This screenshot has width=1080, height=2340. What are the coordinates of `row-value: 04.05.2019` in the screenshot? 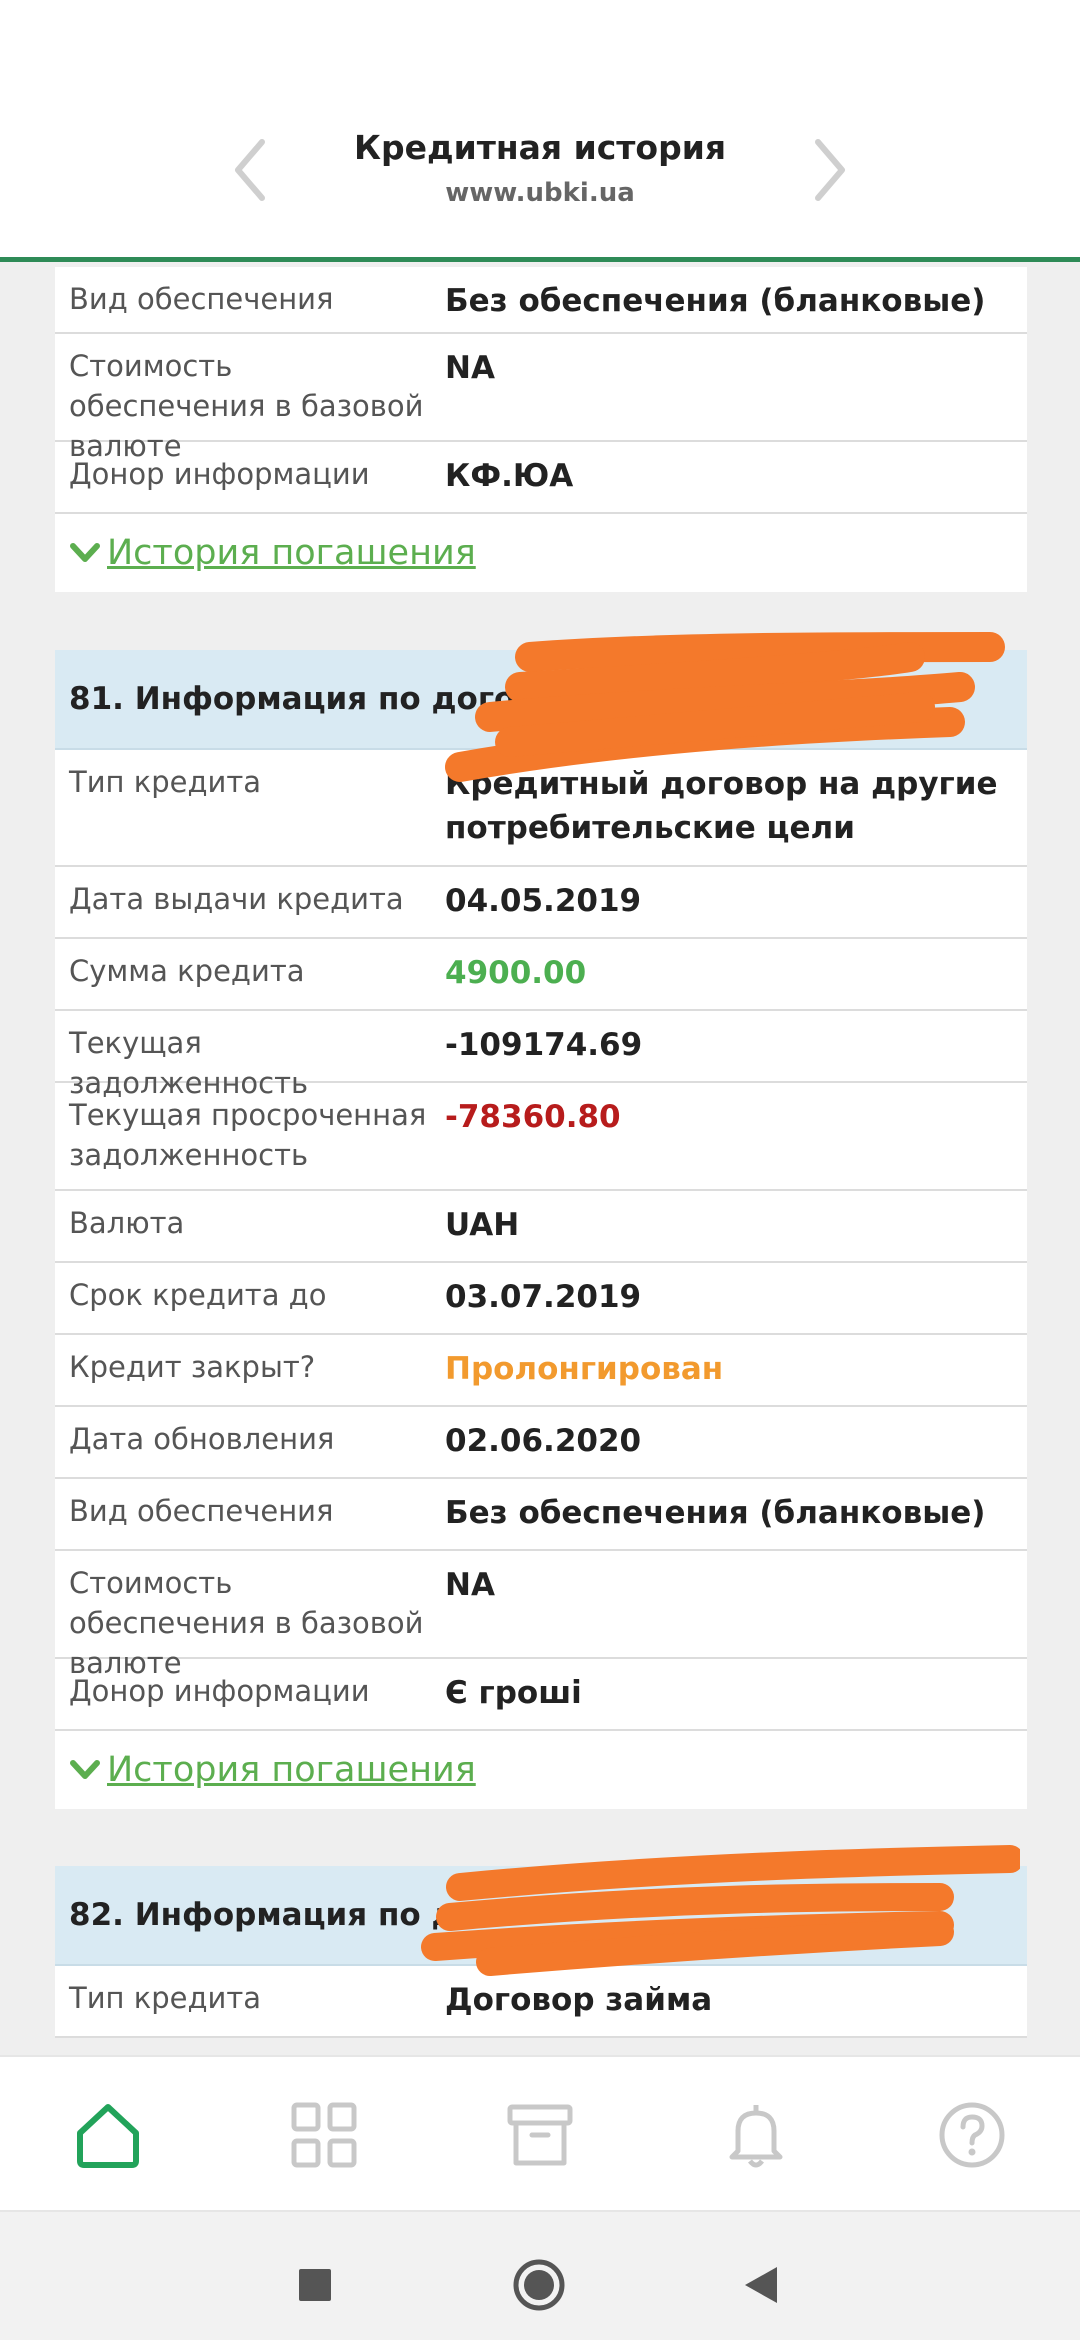 It's located at (543, 901).